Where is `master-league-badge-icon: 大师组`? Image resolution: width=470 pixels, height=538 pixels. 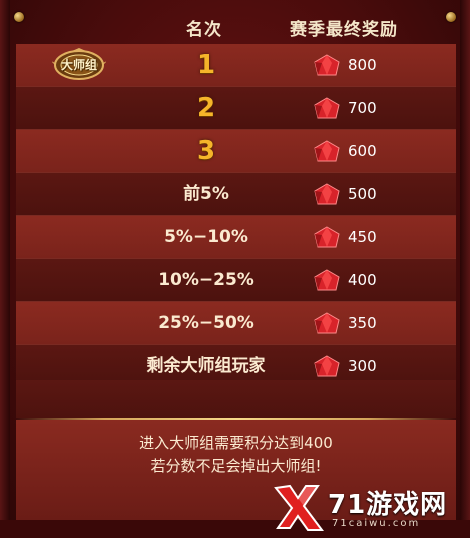 master-league-badge-icon: 大师组 is located at coordinates (79, 65).